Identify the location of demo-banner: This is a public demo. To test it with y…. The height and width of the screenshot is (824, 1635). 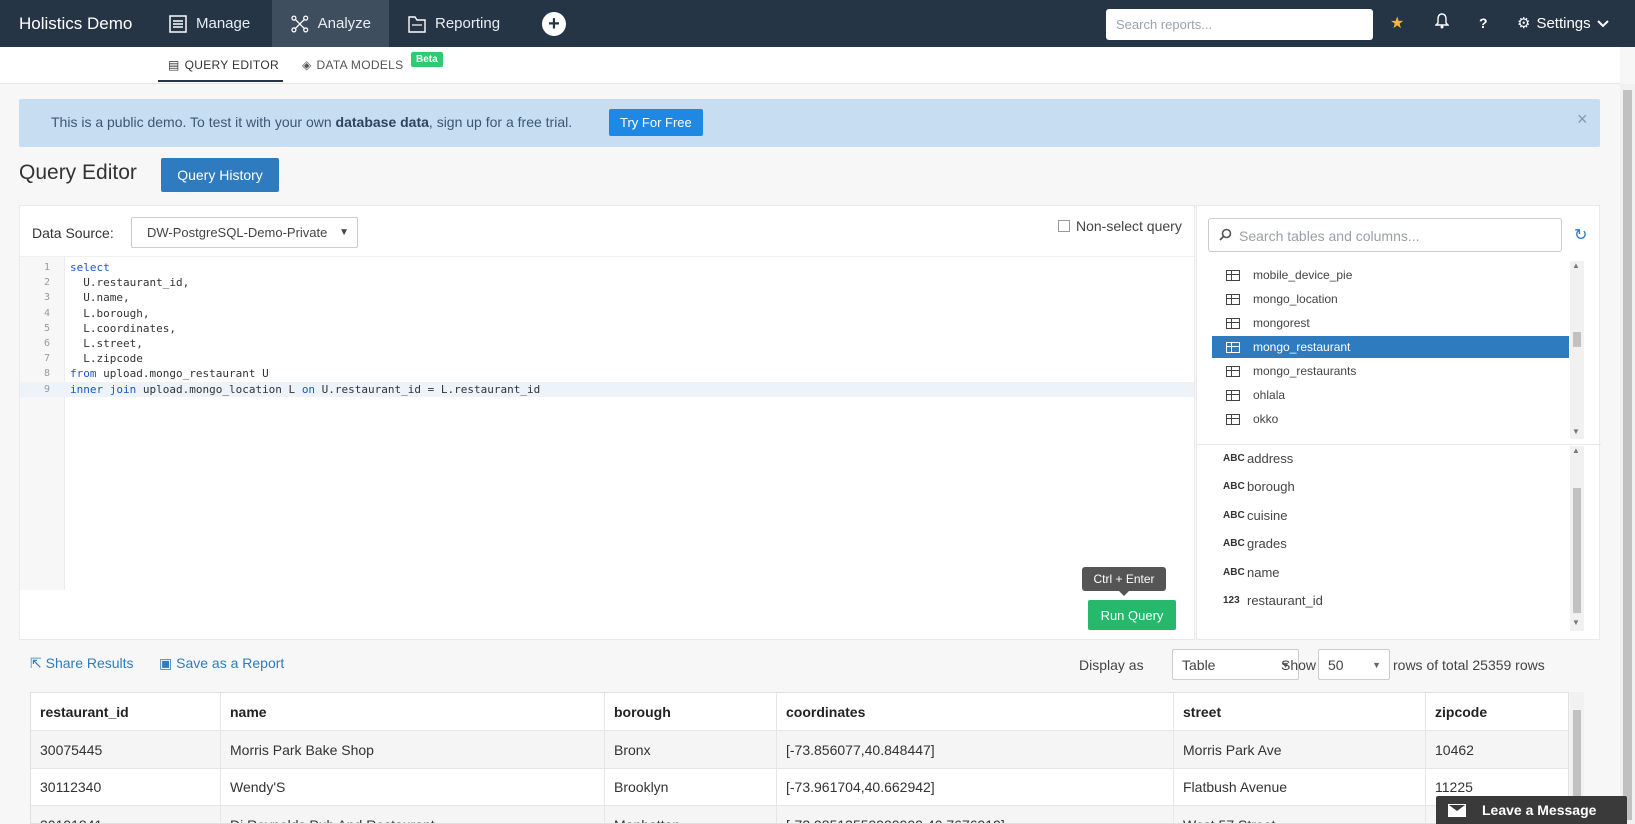
(809, 123).